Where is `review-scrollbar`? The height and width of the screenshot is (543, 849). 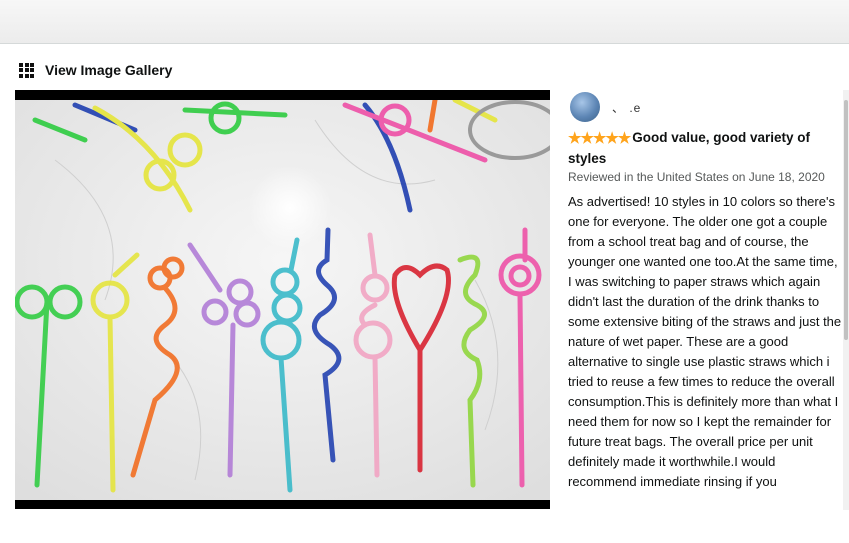
review-scrollbar is located at coordinates (846, 300).